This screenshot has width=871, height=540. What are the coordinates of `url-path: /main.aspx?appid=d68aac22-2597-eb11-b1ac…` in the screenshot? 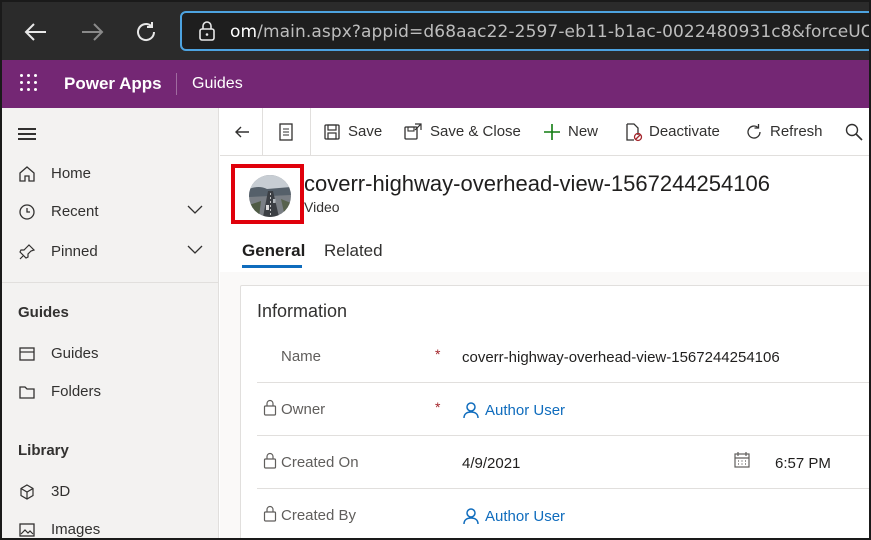 It's located at (564, 32).